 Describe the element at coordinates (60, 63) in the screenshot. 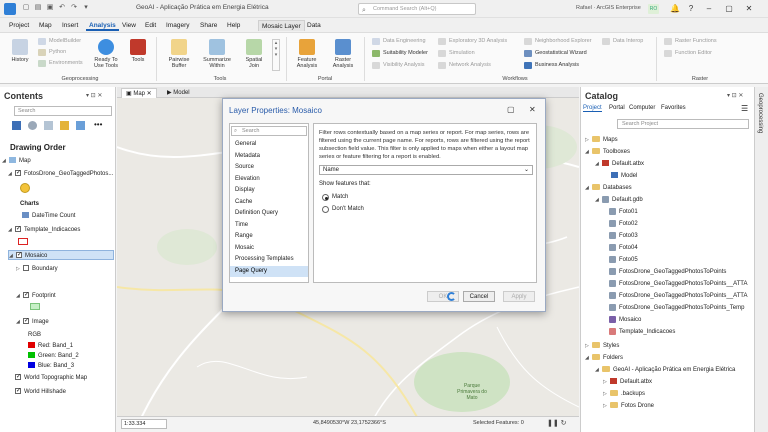

I see `environments-button: Environments` at that location.